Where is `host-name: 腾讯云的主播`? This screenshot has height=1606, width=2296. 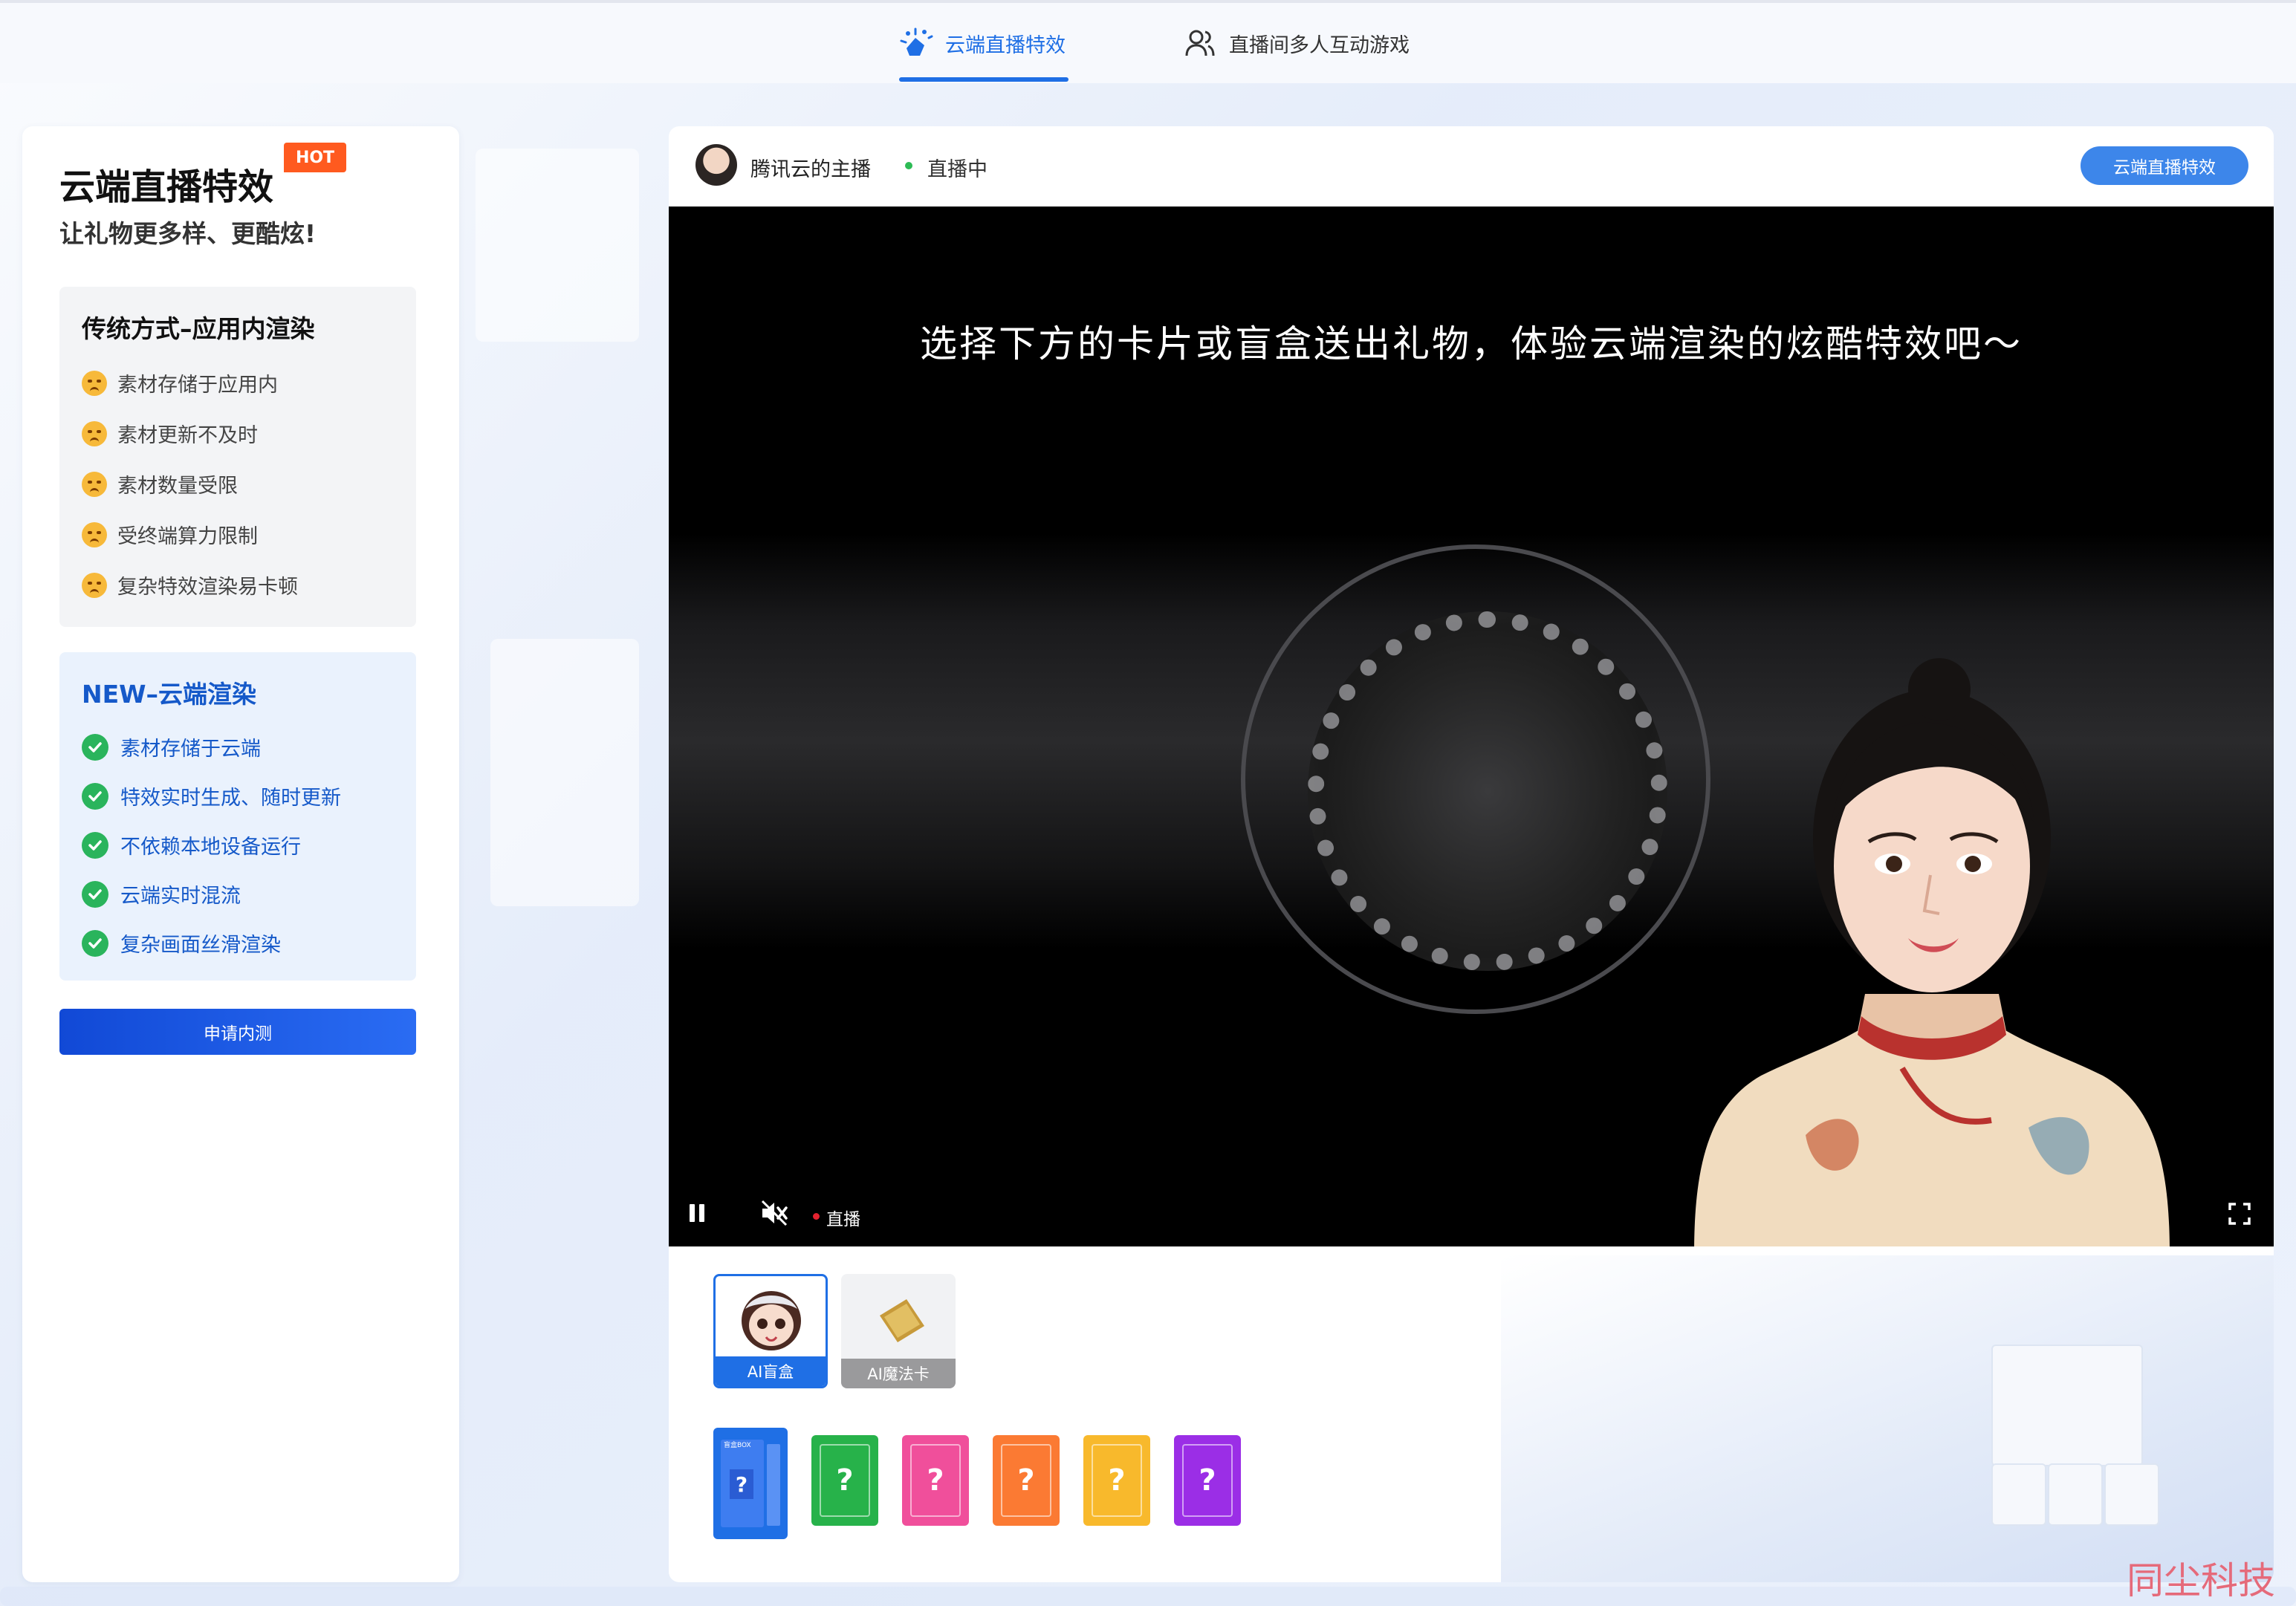
host-name: 腾讯云的主播 is located at coordinates (810, 169).